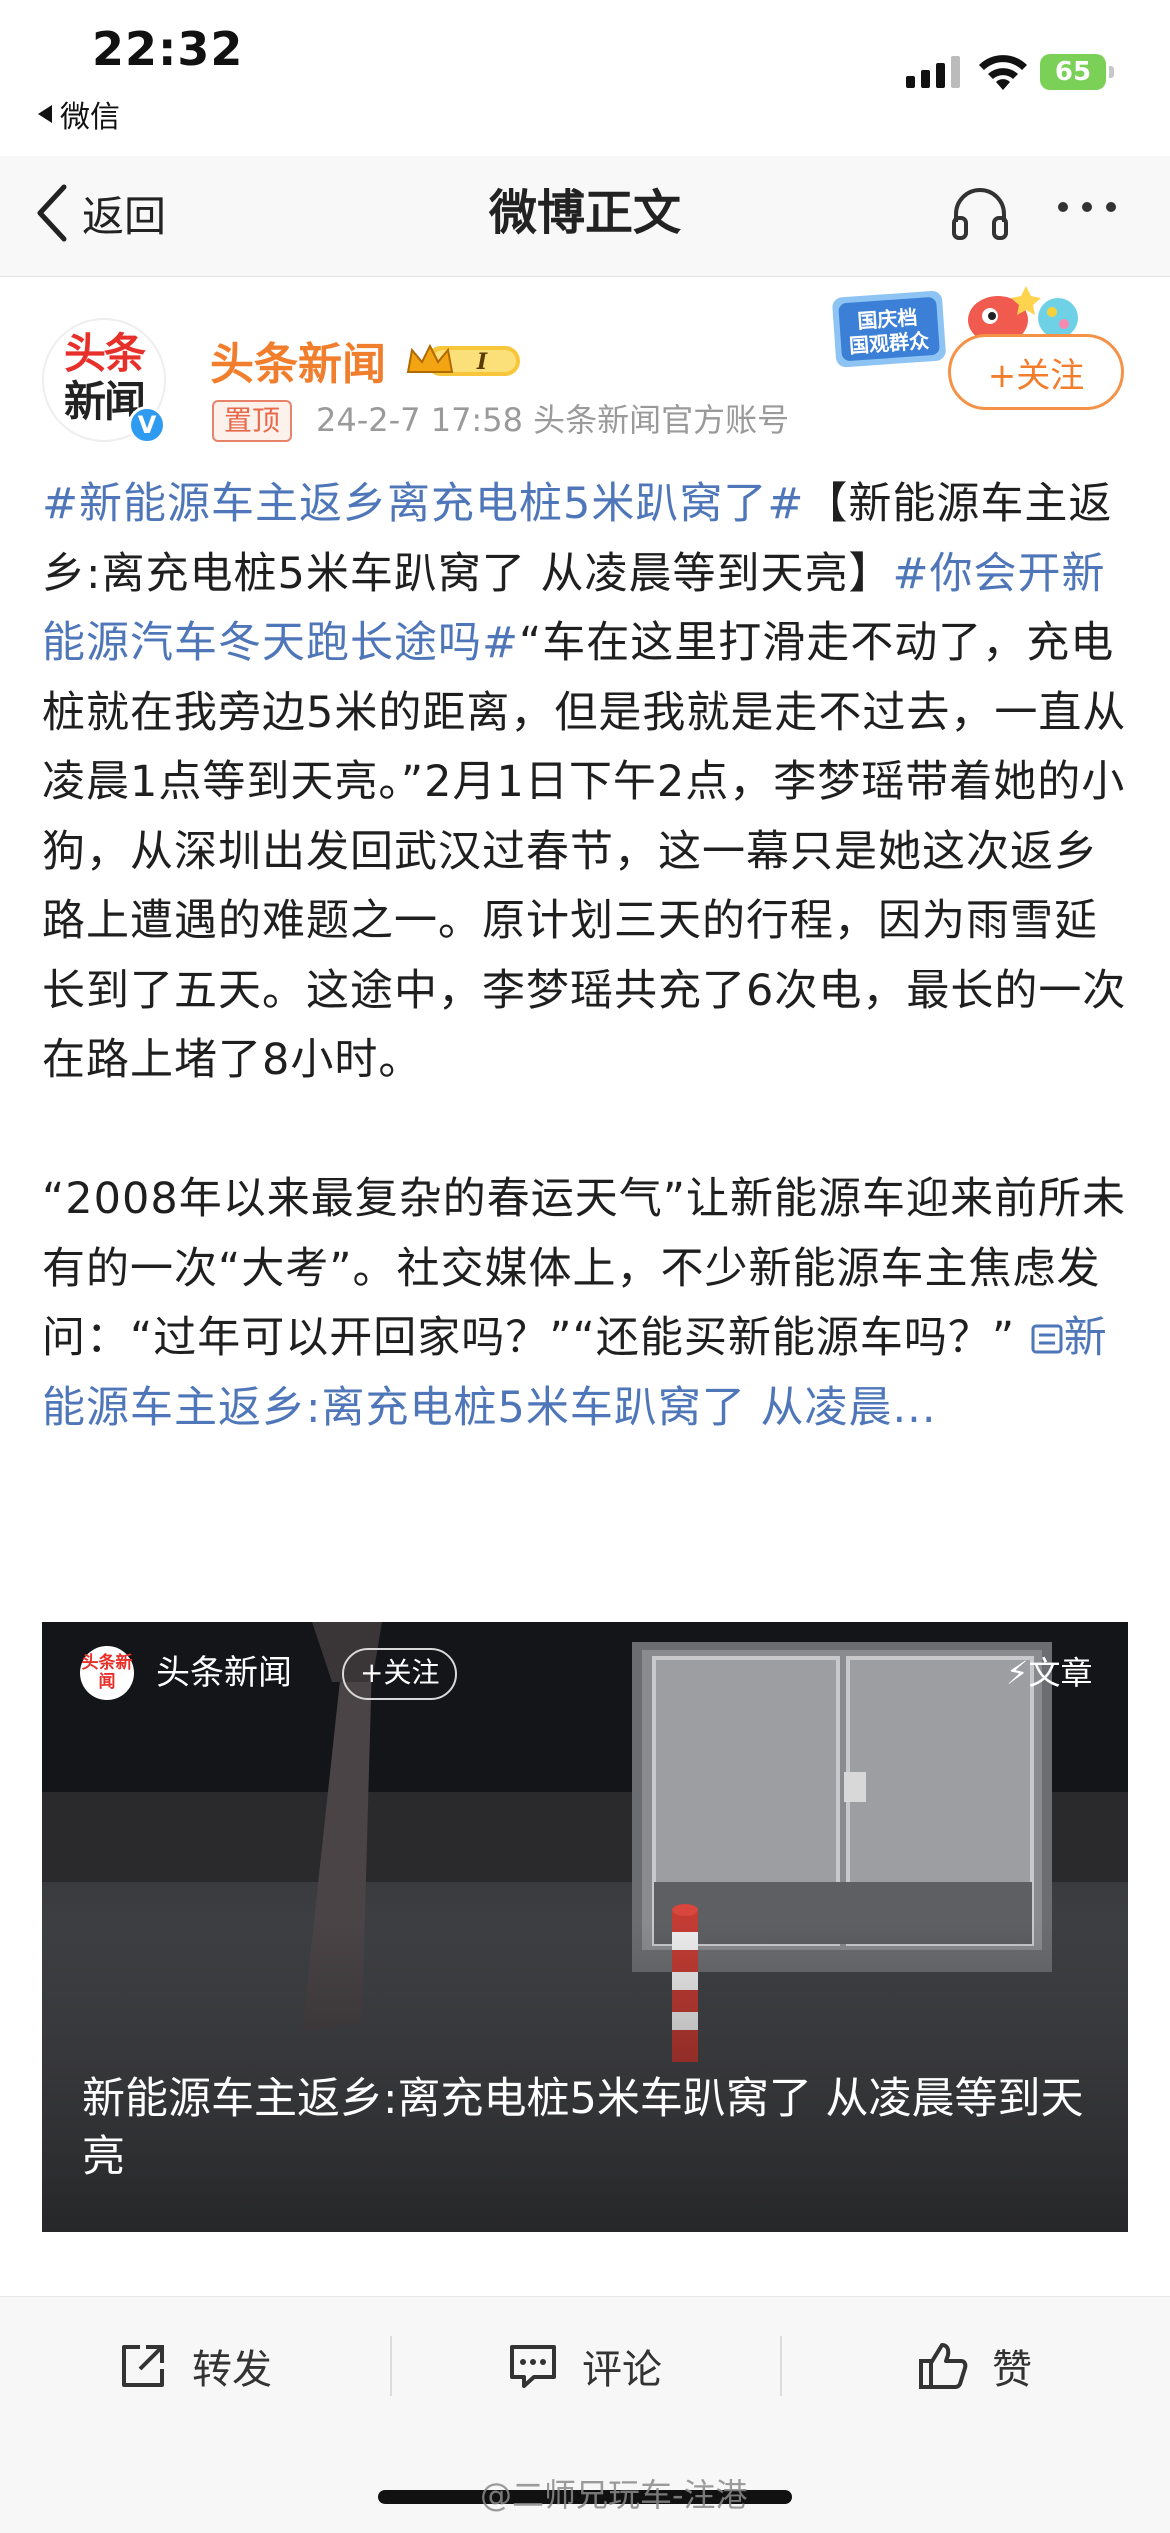  Describe the element at coordinates (107, 1673) in the screenshot. I see `card-author-avatar: 头条新闻` at that location.